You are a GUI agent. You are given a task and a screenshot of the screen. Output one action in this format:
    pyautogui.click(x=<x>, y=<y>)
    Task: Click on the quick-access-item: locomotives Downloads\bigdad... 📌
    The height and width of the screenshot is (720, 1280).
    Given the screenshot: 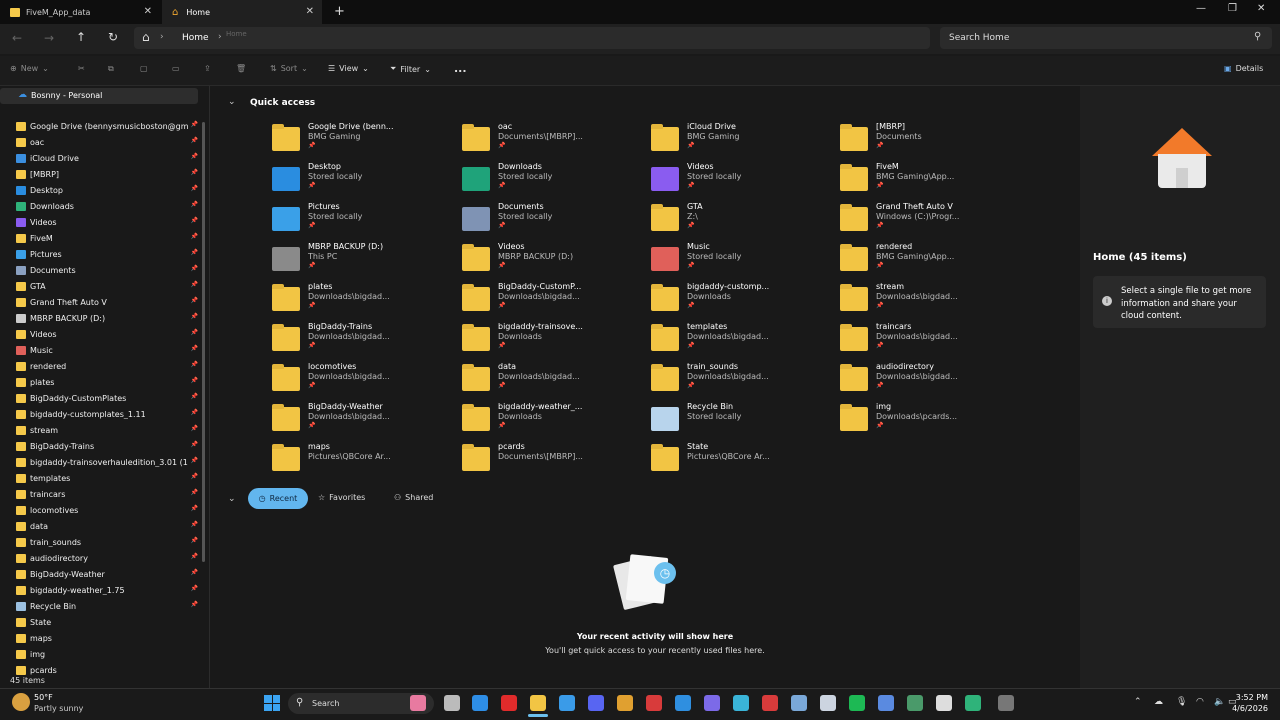 What is the action you would take?
    pyautogui.click(x=362, y=382)
    